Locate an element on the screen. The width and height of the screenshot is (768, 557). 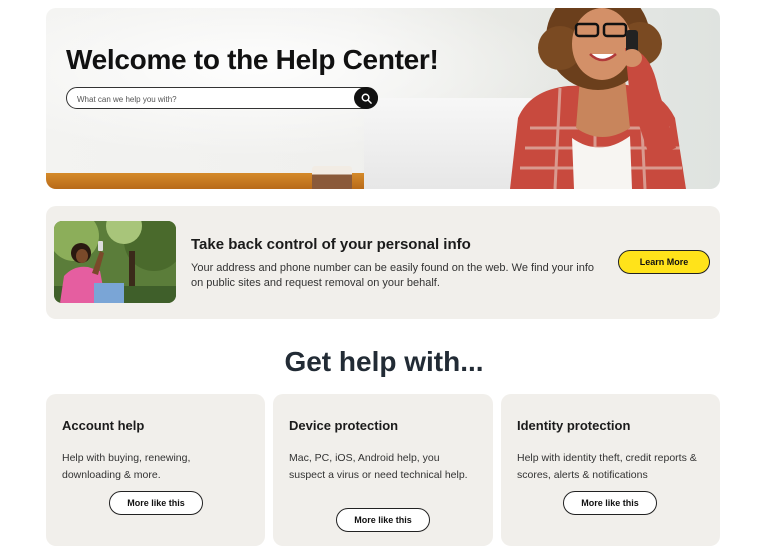
card-title: Device protection is located at coordinates (344, 425).